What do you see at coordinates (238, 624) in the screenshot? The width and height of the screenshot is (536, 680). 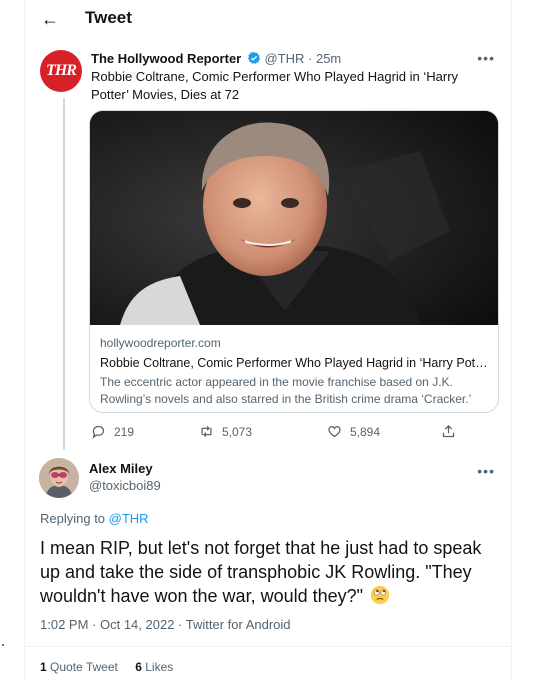 I see `reply-source: Twitter for Android` at bounding box center [238, 624].